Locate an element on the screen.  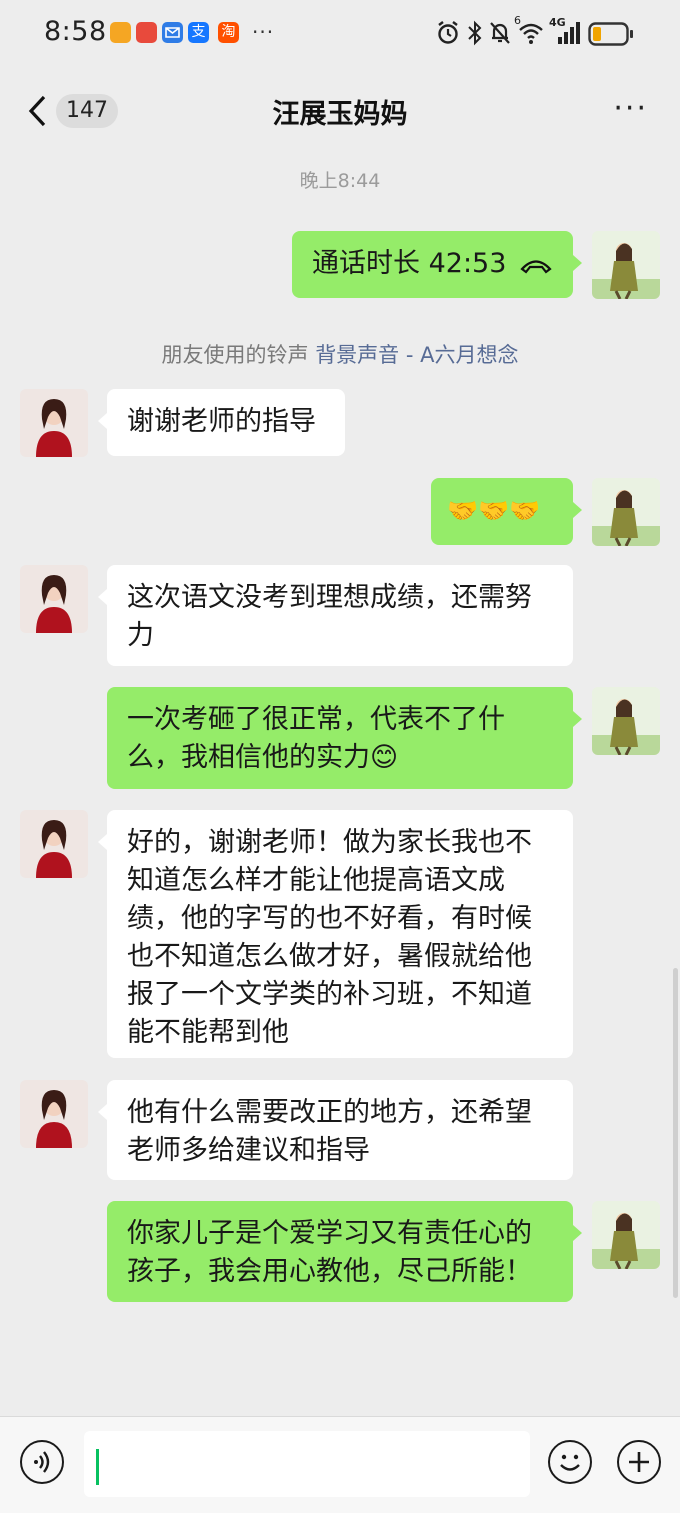
message-input-bar is located at coordinates (340, 1464).